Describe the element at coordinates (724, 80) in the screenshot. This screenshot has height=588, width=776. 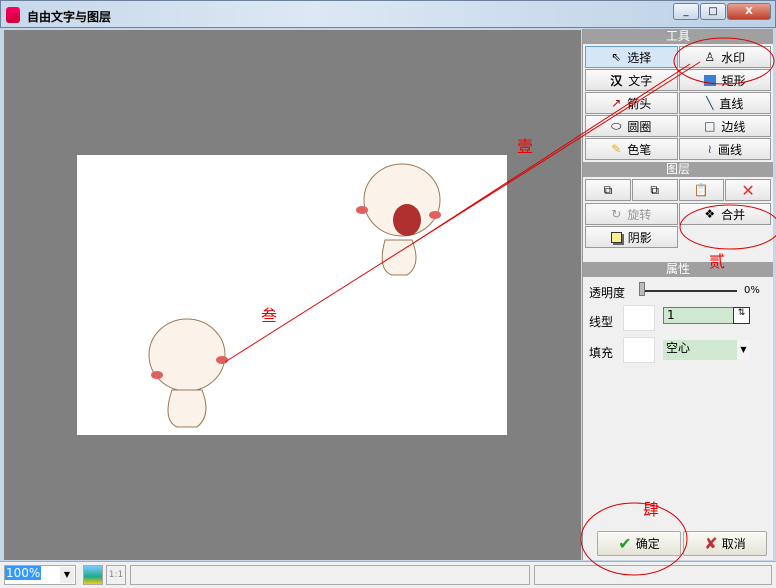
I see `tool-rectangle: 矩形` at that location.